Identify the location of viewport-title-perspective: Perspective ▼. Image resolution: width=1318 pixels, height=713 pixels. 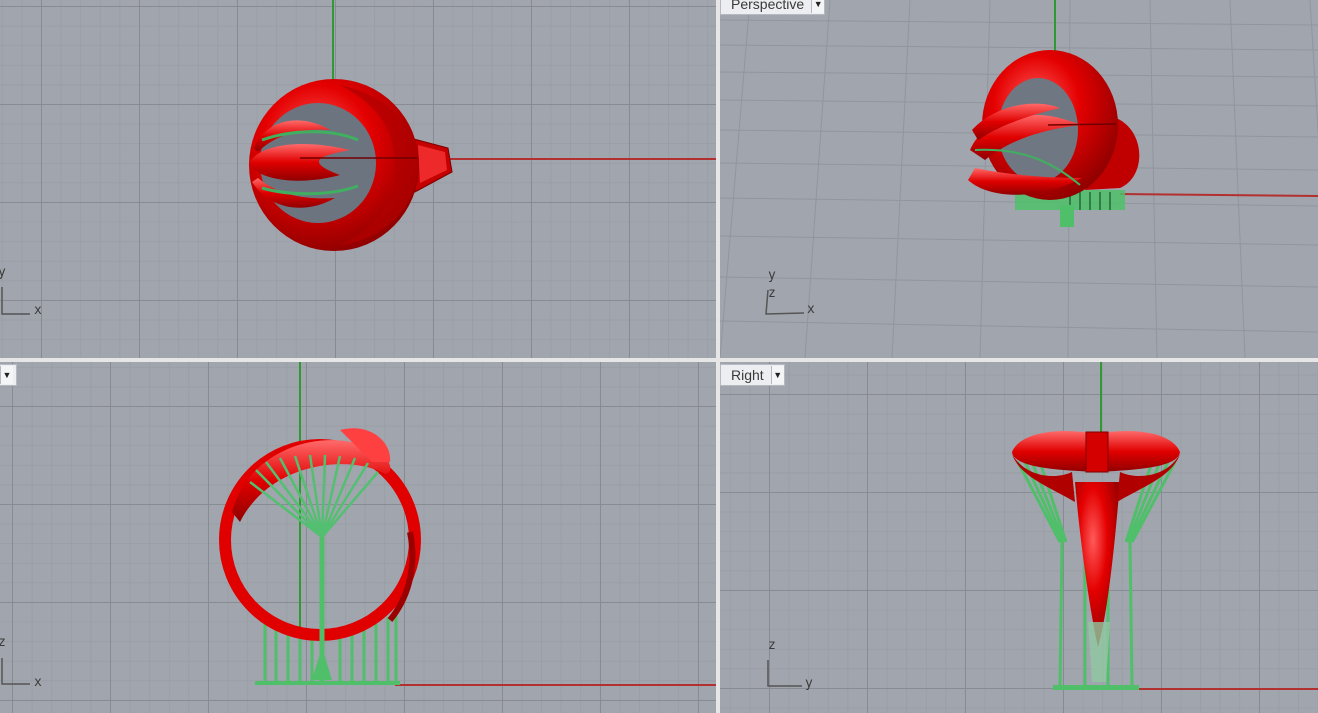
(773, 7).